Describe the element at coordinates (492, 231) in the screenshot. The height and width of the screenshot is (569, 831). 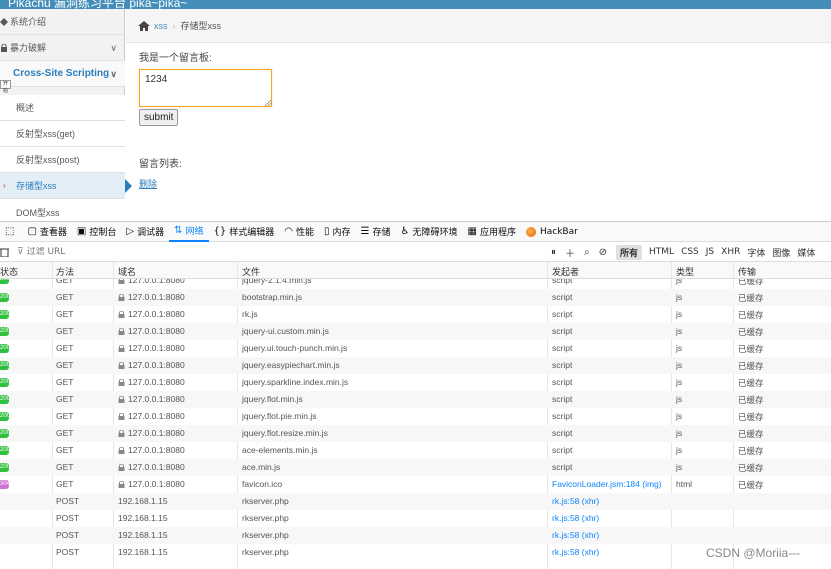
I see `tab-application: ▦ 应用程序` at that location.